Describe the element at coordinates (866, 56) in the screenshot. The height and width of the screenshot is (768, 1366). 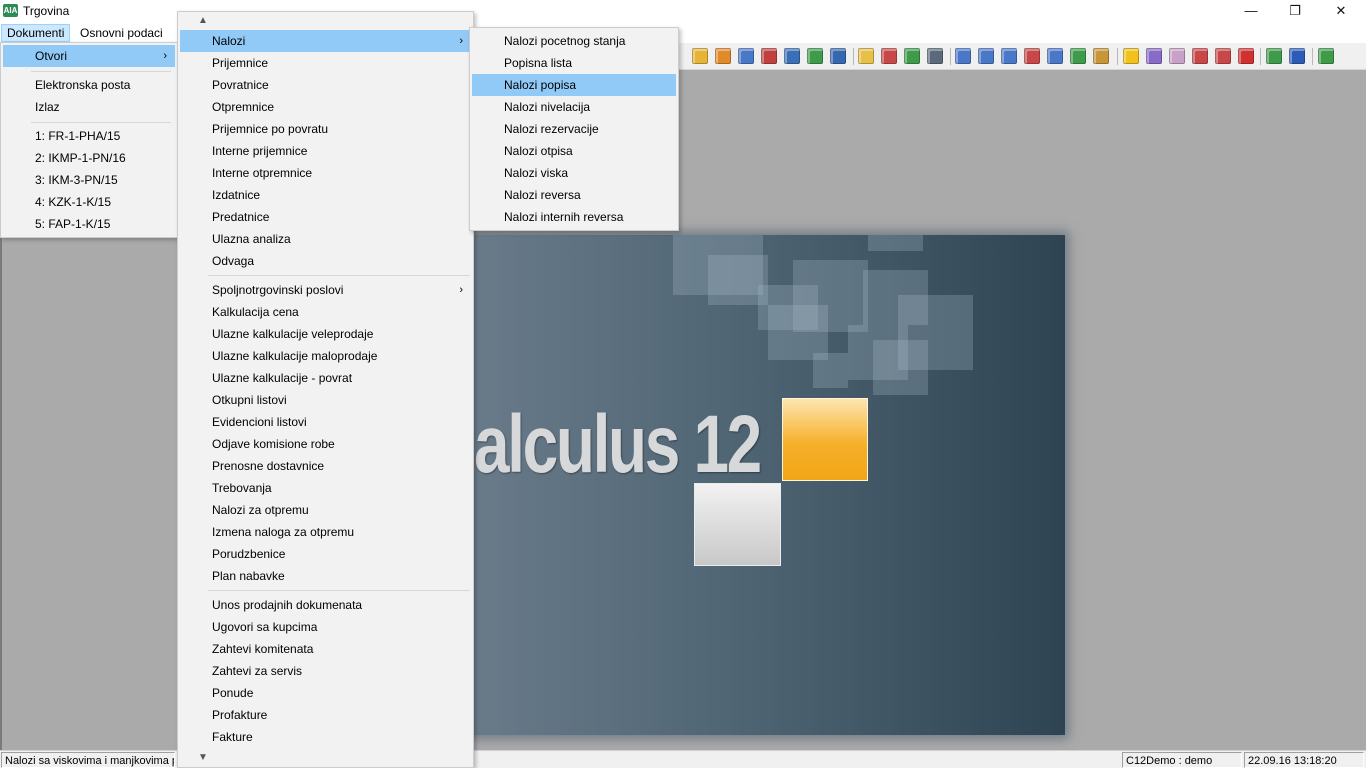
I see `folder-icon` at that location.